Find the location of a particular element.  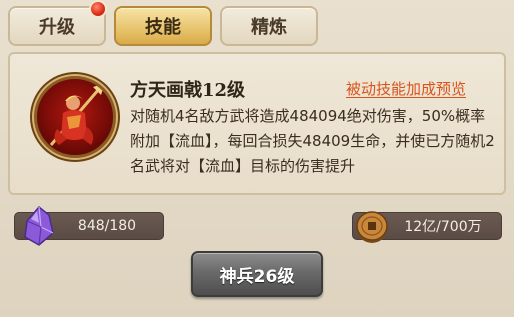

divine-weapon-level-label: 神兵26级 is located at coordinates (257, 276).